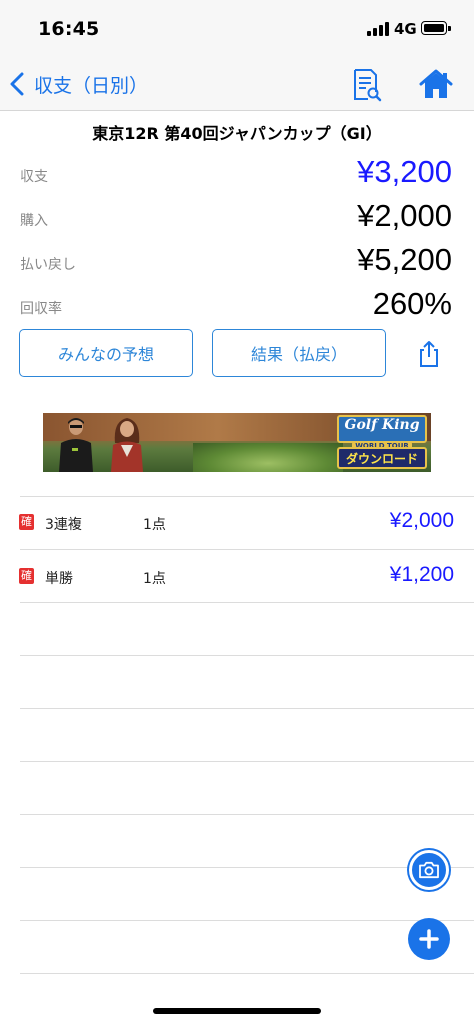 The width and height of the screenshot is (474, 1024). Describe the element at coordinates (237, 29) in the screenshot. I see `status-bar: 16:45 4G` at that location.